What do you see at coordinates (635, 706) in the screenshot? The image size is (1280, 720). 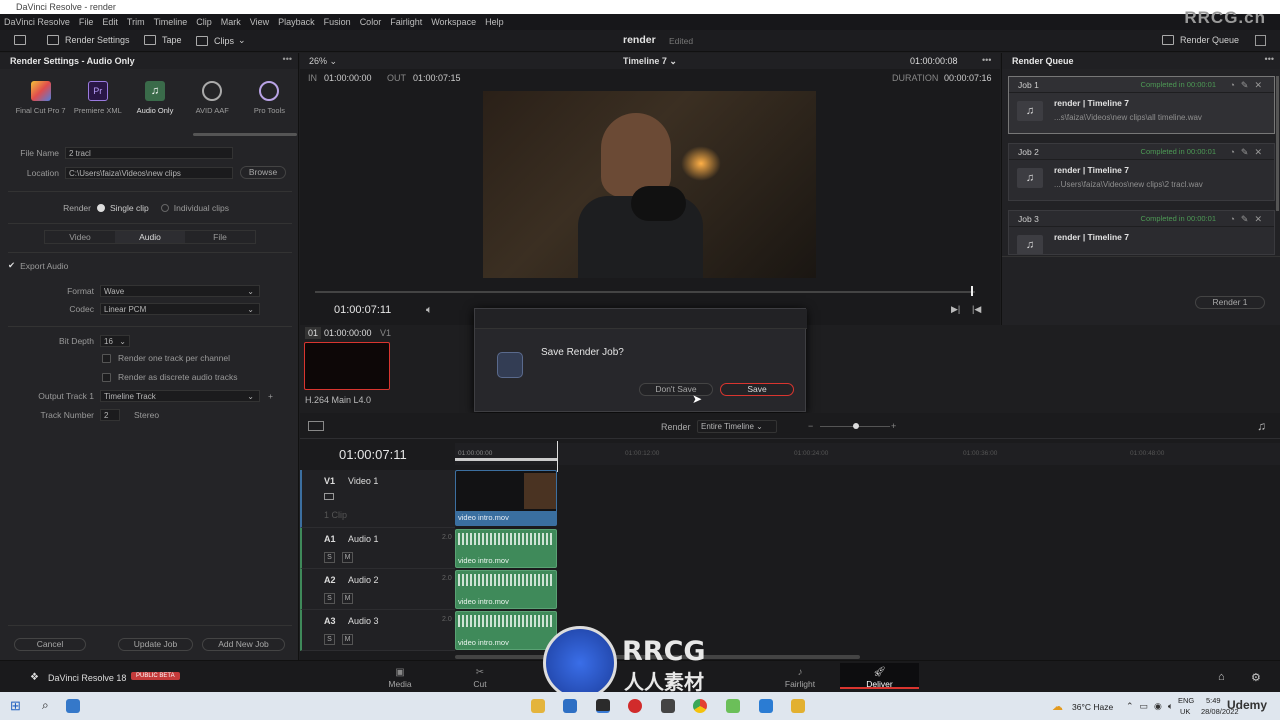 I see `opera-icon` at bounding box center [635, 706].